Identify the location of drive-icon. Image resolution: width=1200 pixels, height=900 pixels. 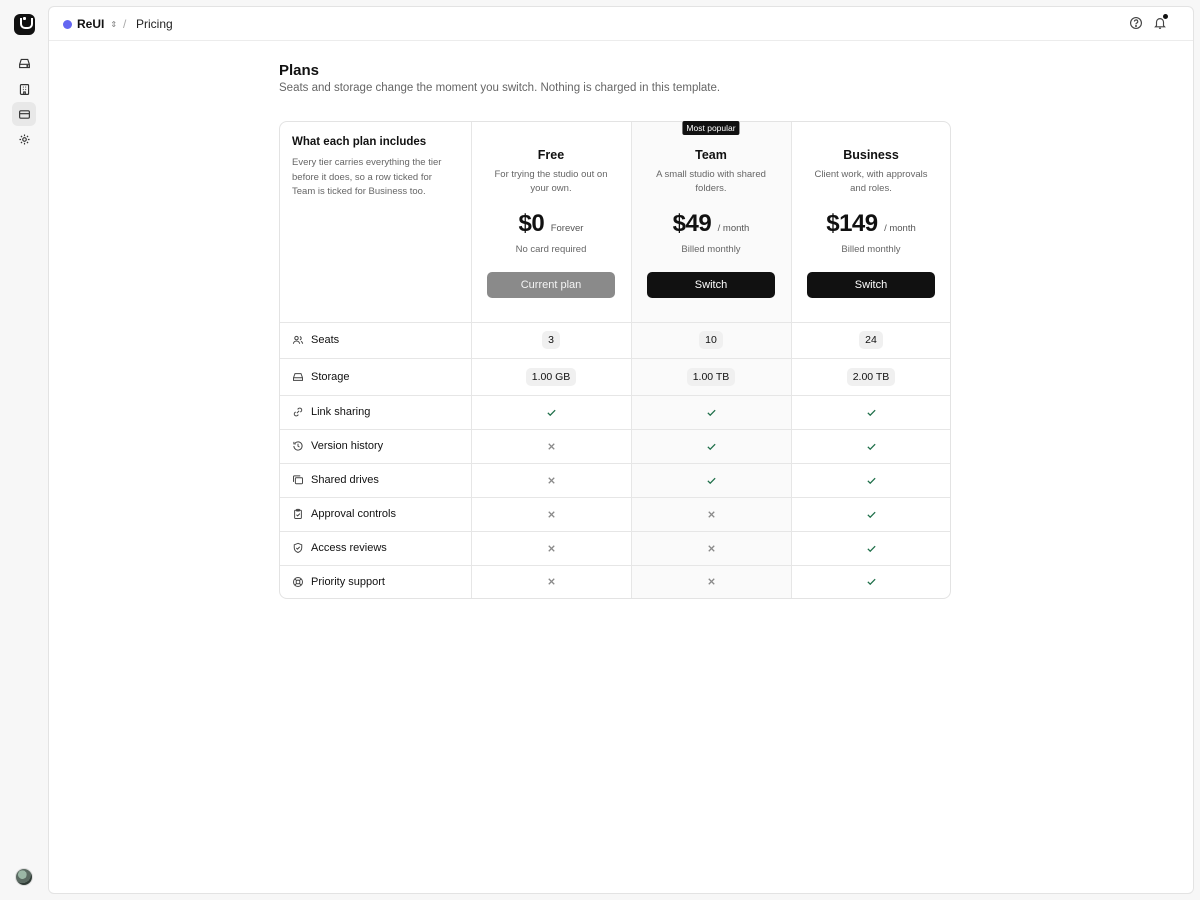
(24, 63).